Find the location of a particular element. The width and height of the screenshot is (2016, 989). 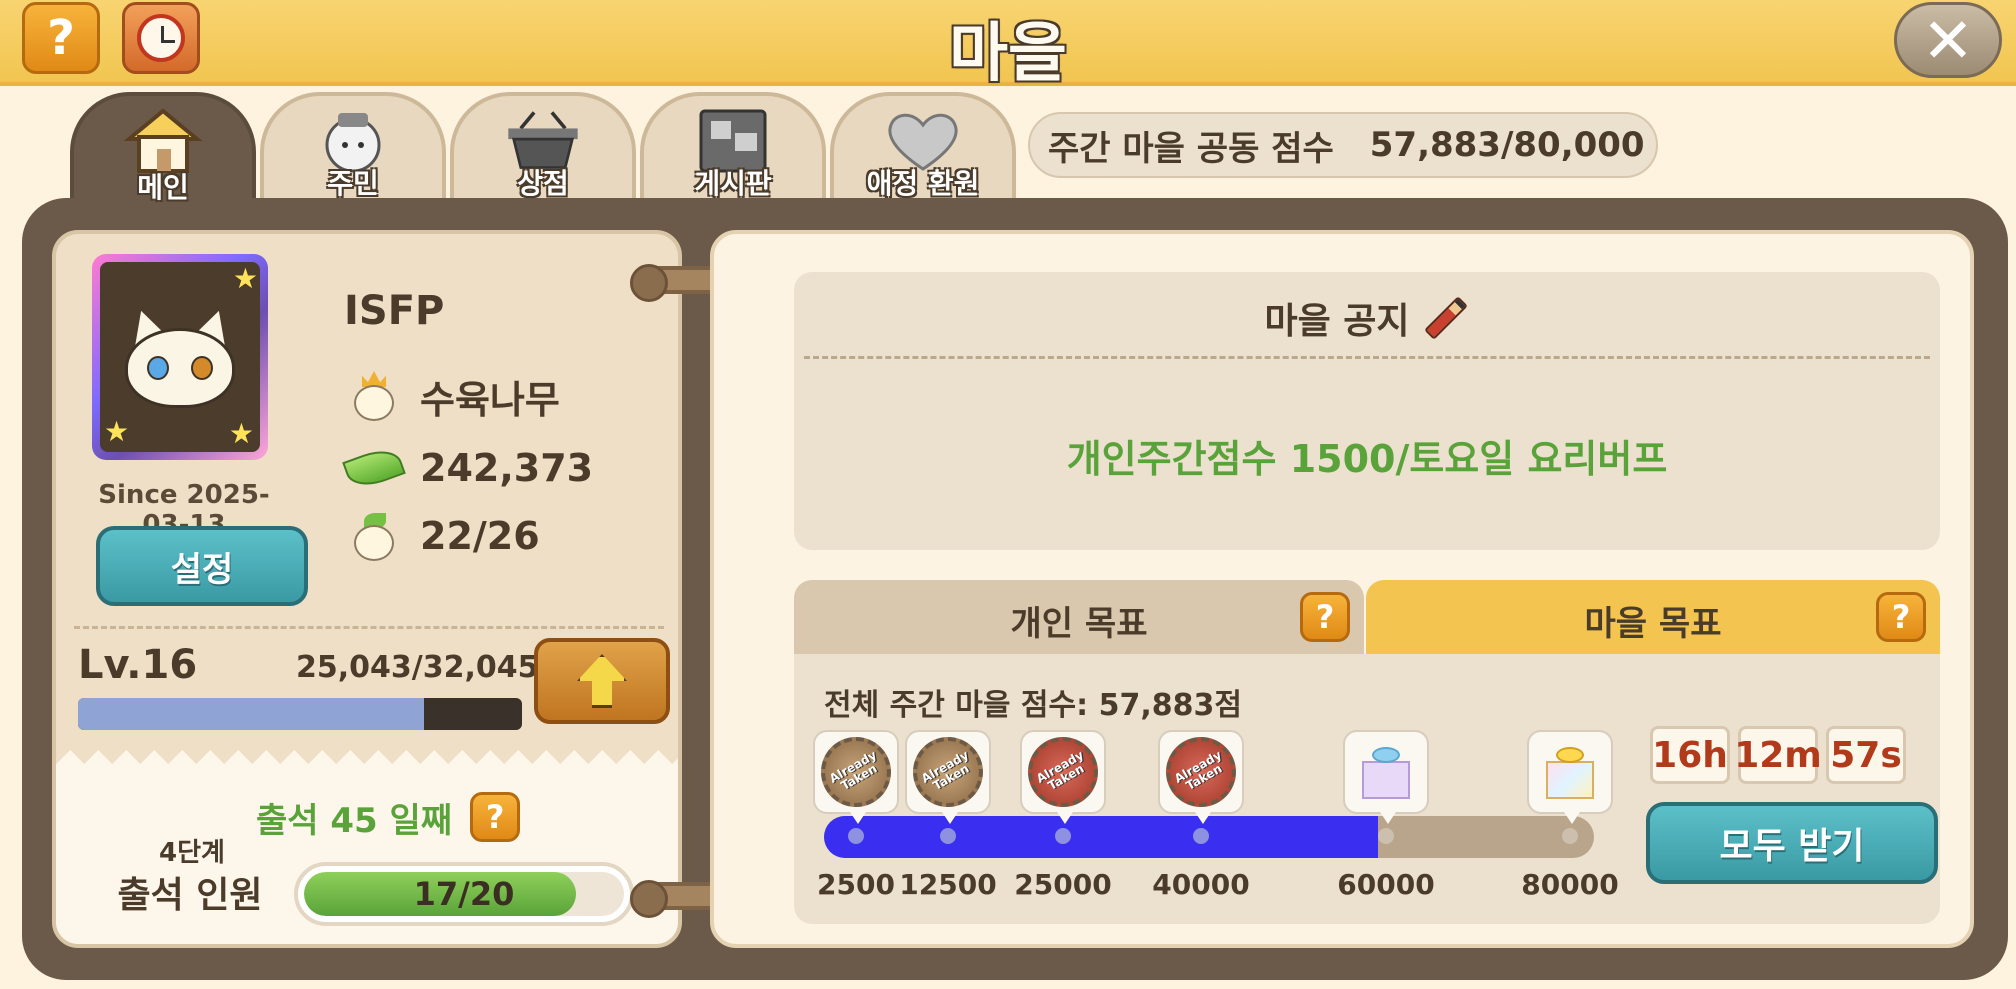

avatar: ★ ★ ★ is located at coordinates (180, 357).